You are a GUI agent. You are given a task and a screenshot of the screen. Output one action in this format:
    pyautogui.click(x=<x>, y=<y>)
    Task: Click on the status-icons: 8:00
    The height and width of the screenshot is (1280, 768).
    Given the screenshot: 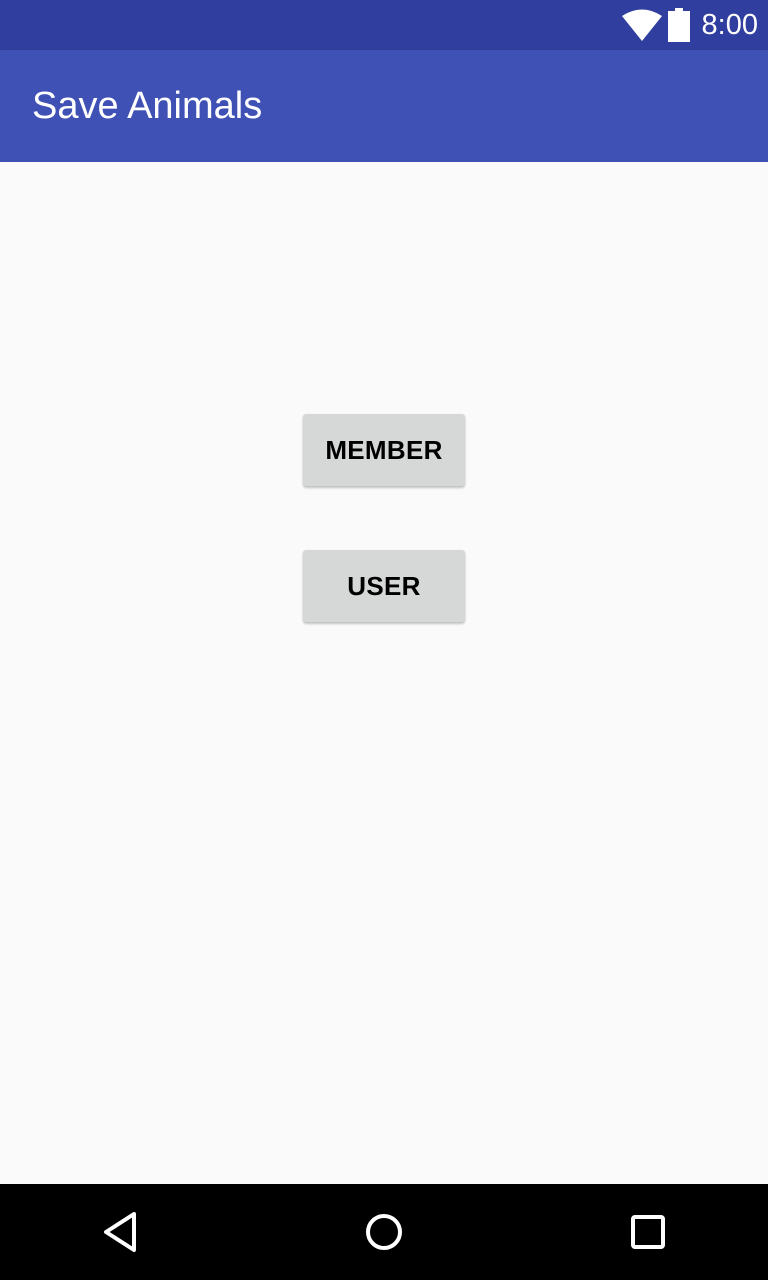 What is the action you would take?
    pyautogui.click(x=689, y=25)
    